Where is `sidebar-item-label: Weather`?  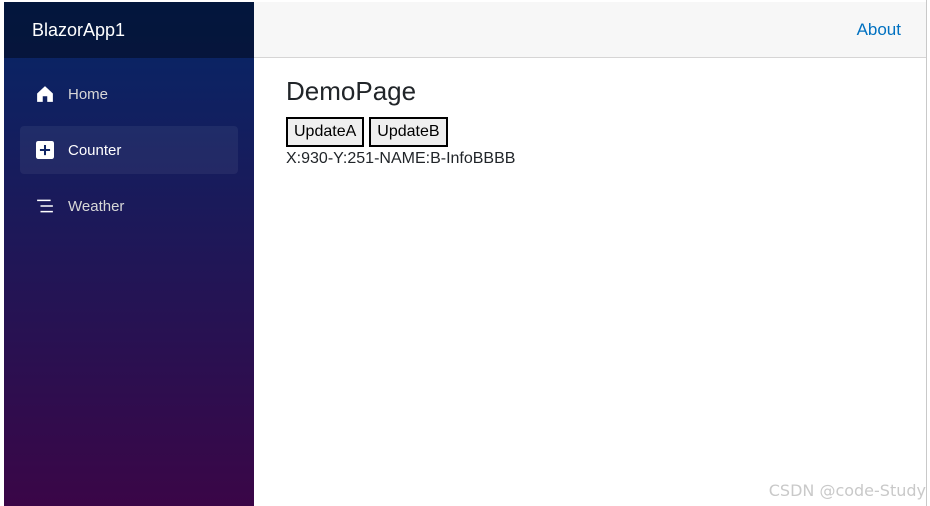 sidebar-item-label: Weather is located at coordinates (96, 206).